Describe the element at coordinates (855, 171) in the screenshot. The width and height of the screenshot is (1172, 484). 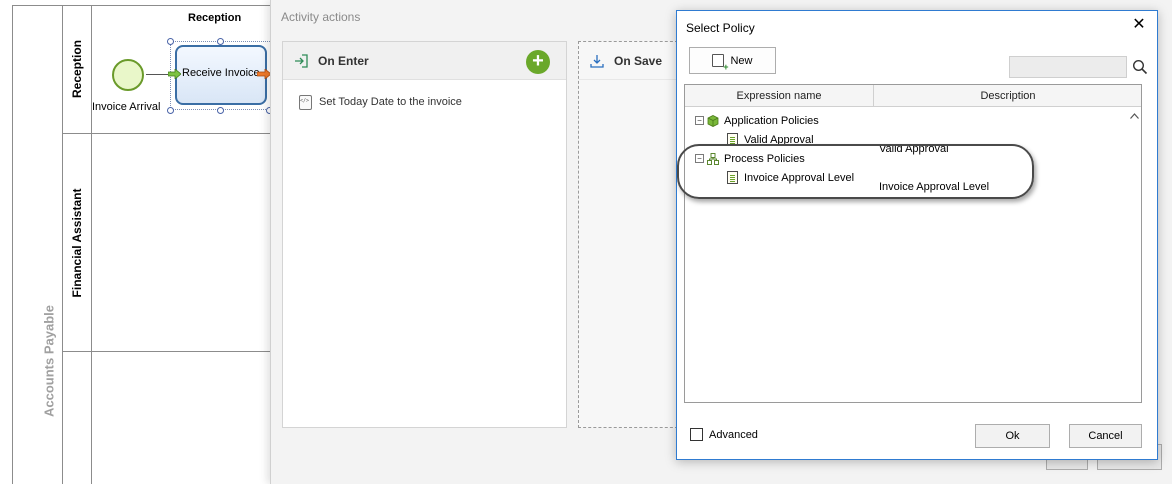
I see `annotation-highlight` at that location.